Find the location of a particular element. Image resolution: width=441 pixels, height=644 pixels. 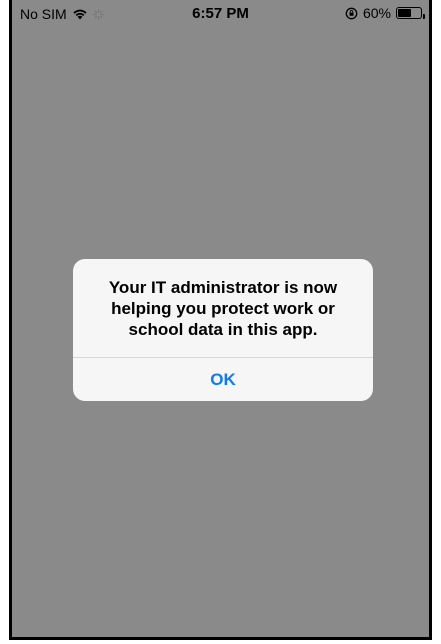

alert-message-line: school data in this app. is located at coordinates (223, 329).